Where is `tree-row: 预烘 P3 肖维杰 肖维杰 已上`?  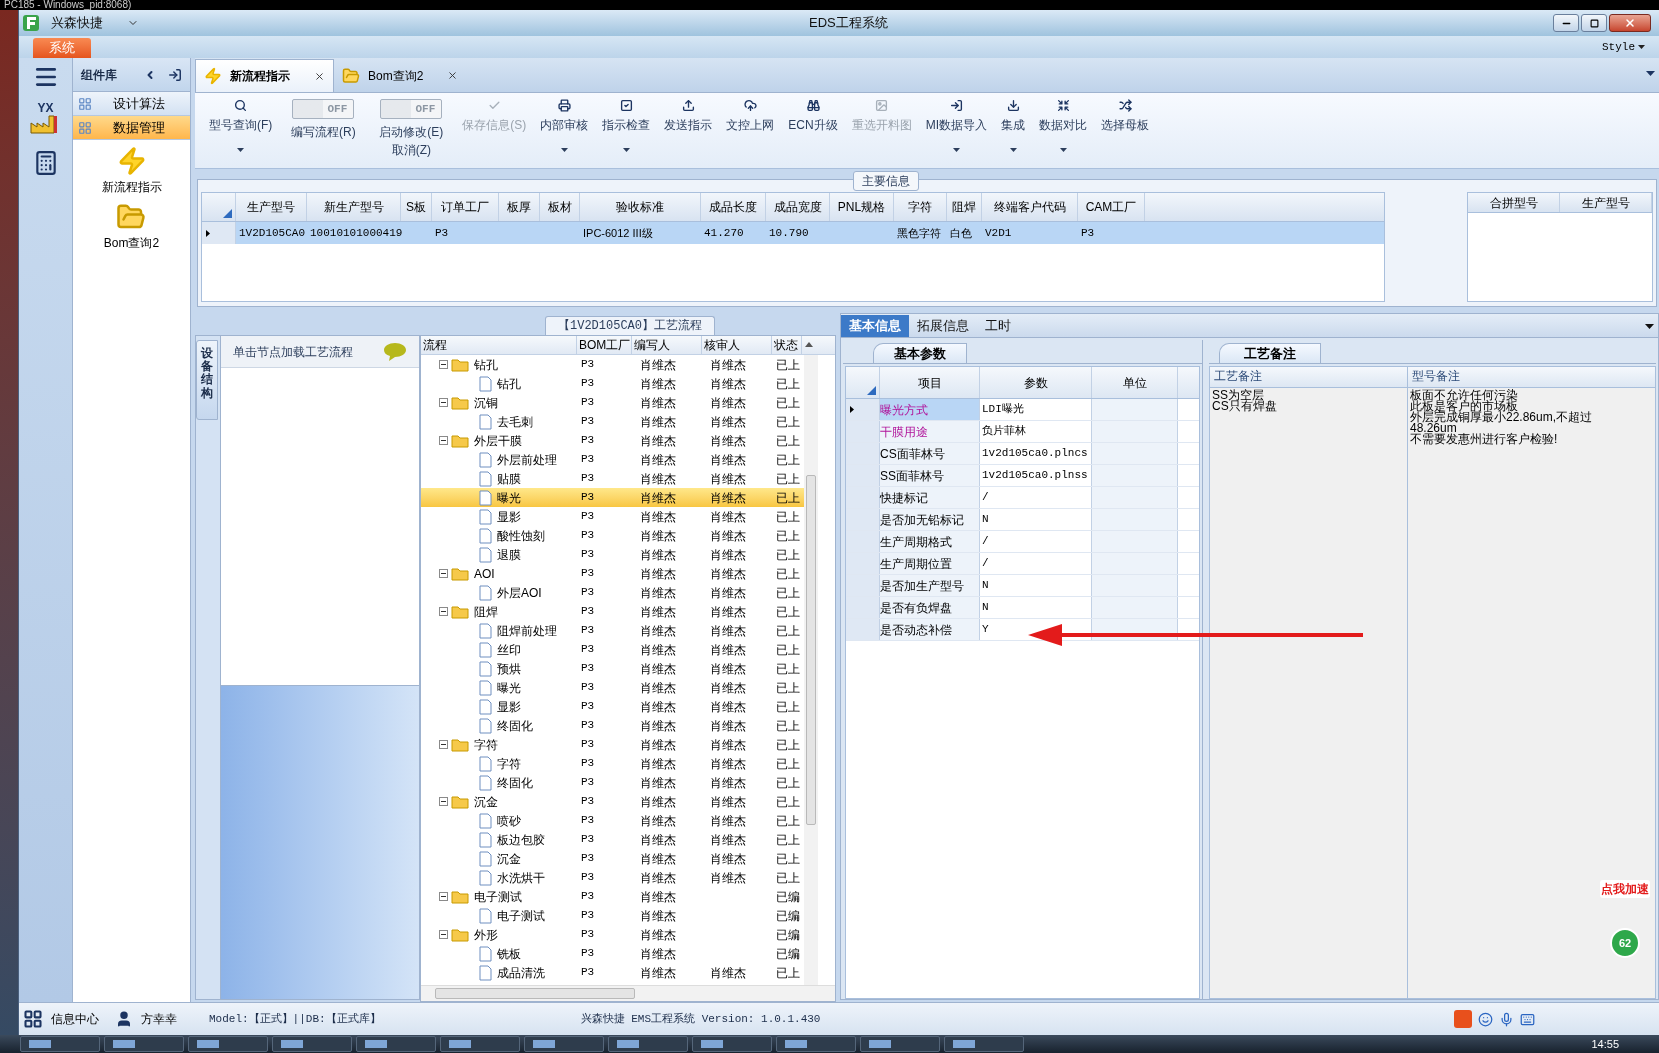
tree-row: 预烘 P3 肖维杰 肖维杰 已上 is located at coordinates (612, 668).